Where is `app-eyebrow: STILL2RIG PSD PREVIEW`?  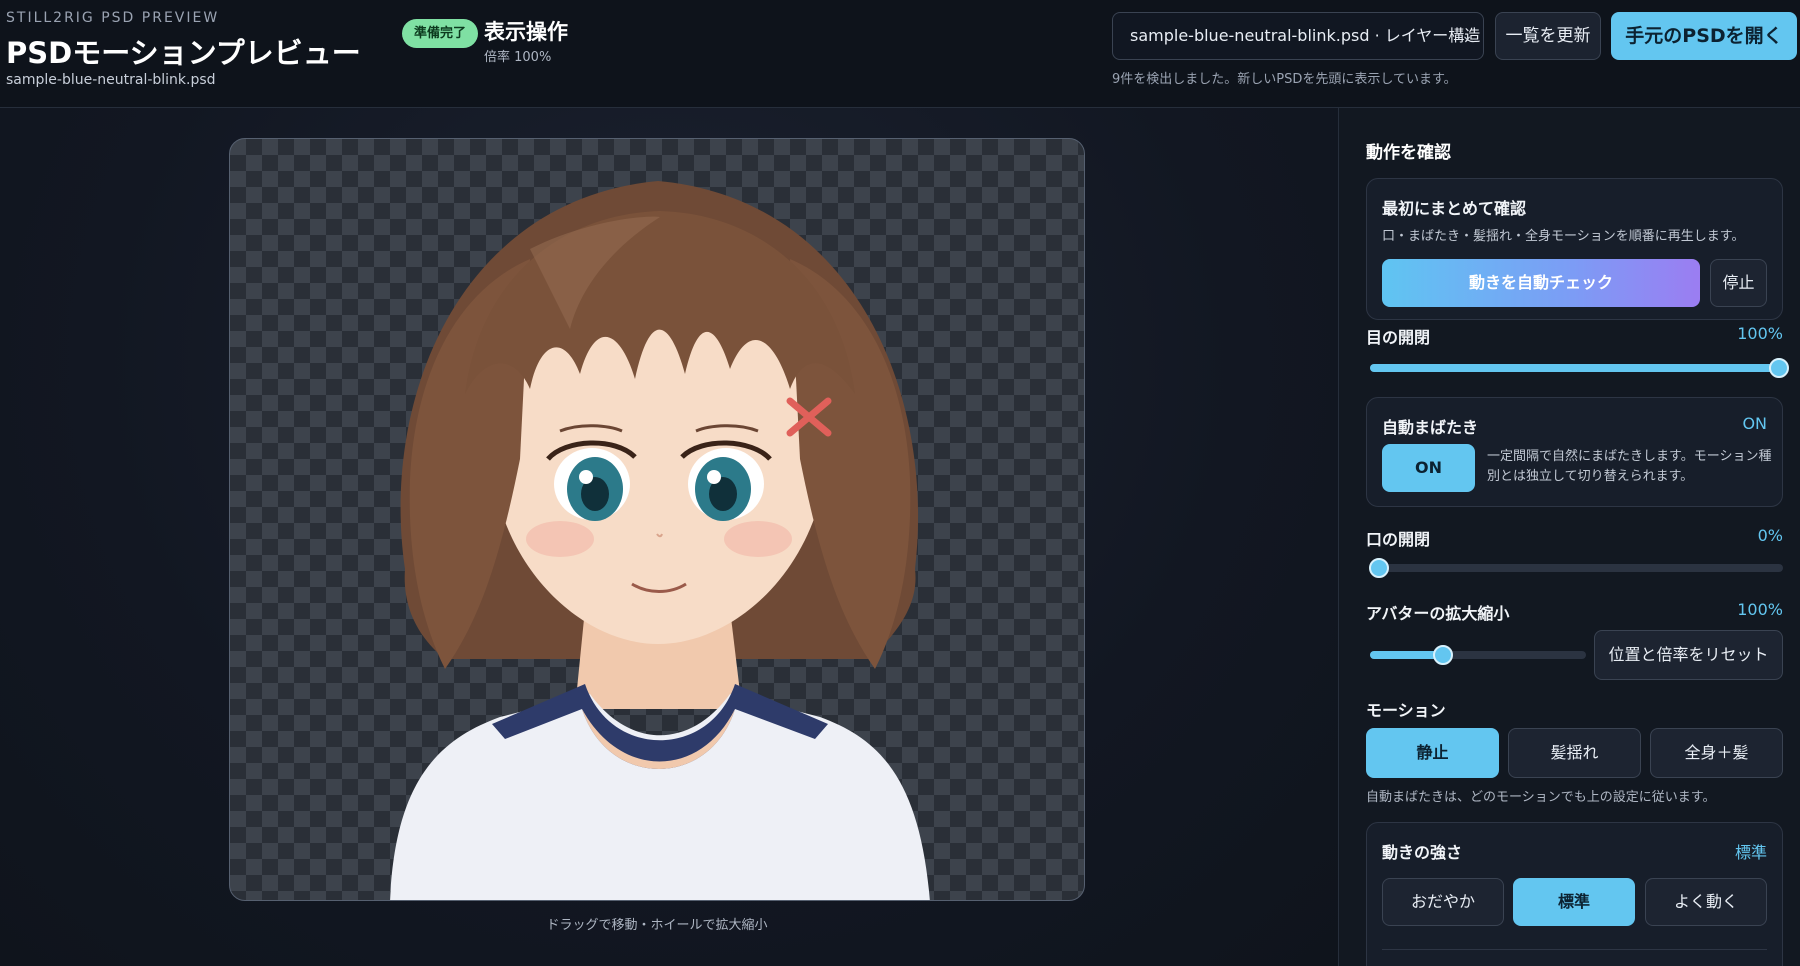 app-eyebrow: STILL2RIG PSD PREVIEW is located at coordinates (113, 18).